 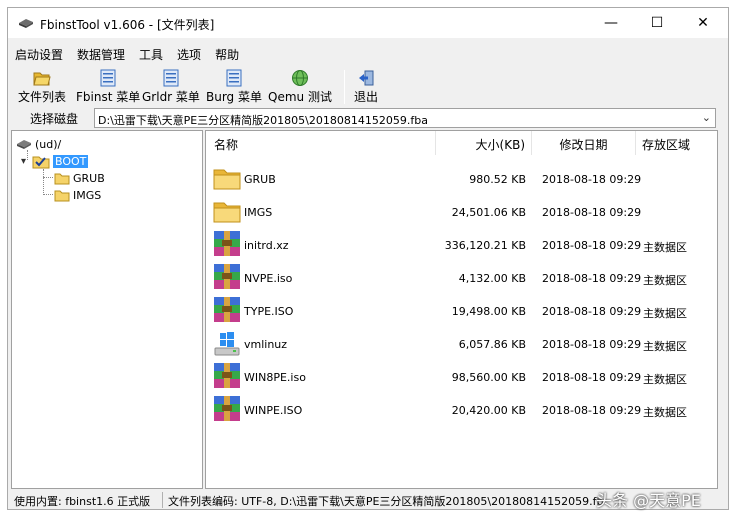 What do you see at coordinates (321, 143) in the screenshot?
I see `column-header-name: 名称` at bounding box center [321, 143].